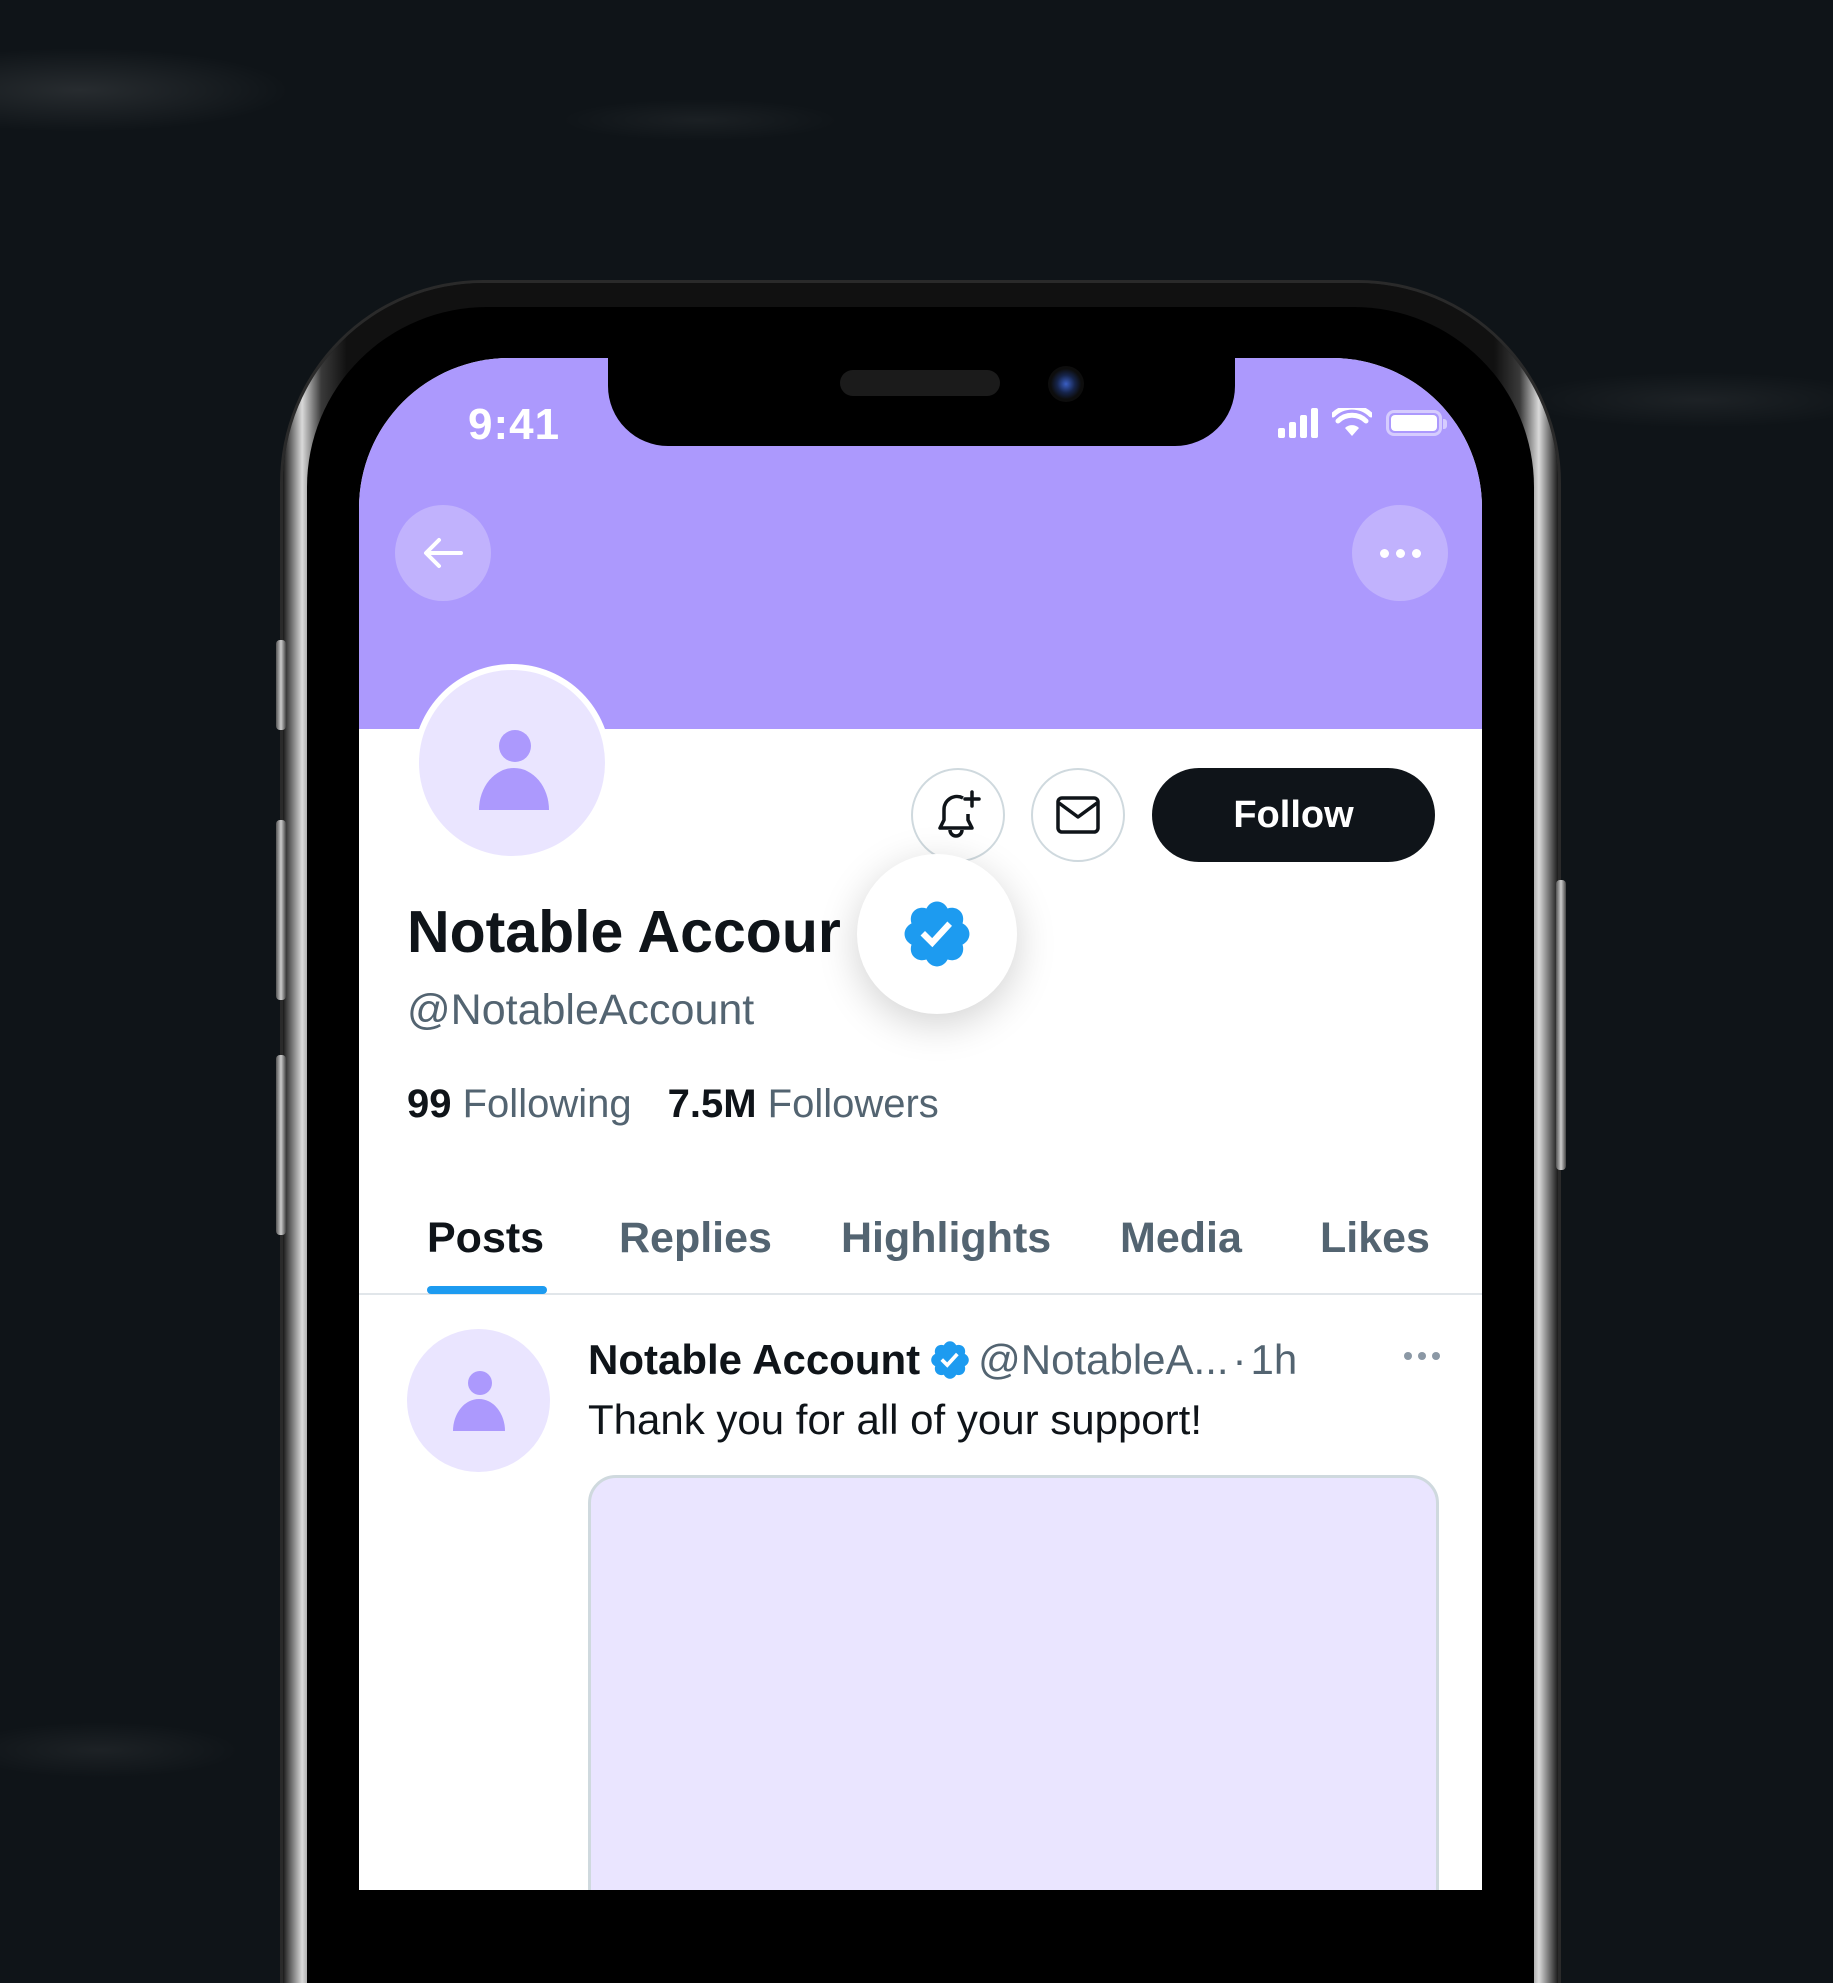 The width and height of the screenshot is (1833, 1983). I want to click on phone-mute-switch, so click(281, 685).